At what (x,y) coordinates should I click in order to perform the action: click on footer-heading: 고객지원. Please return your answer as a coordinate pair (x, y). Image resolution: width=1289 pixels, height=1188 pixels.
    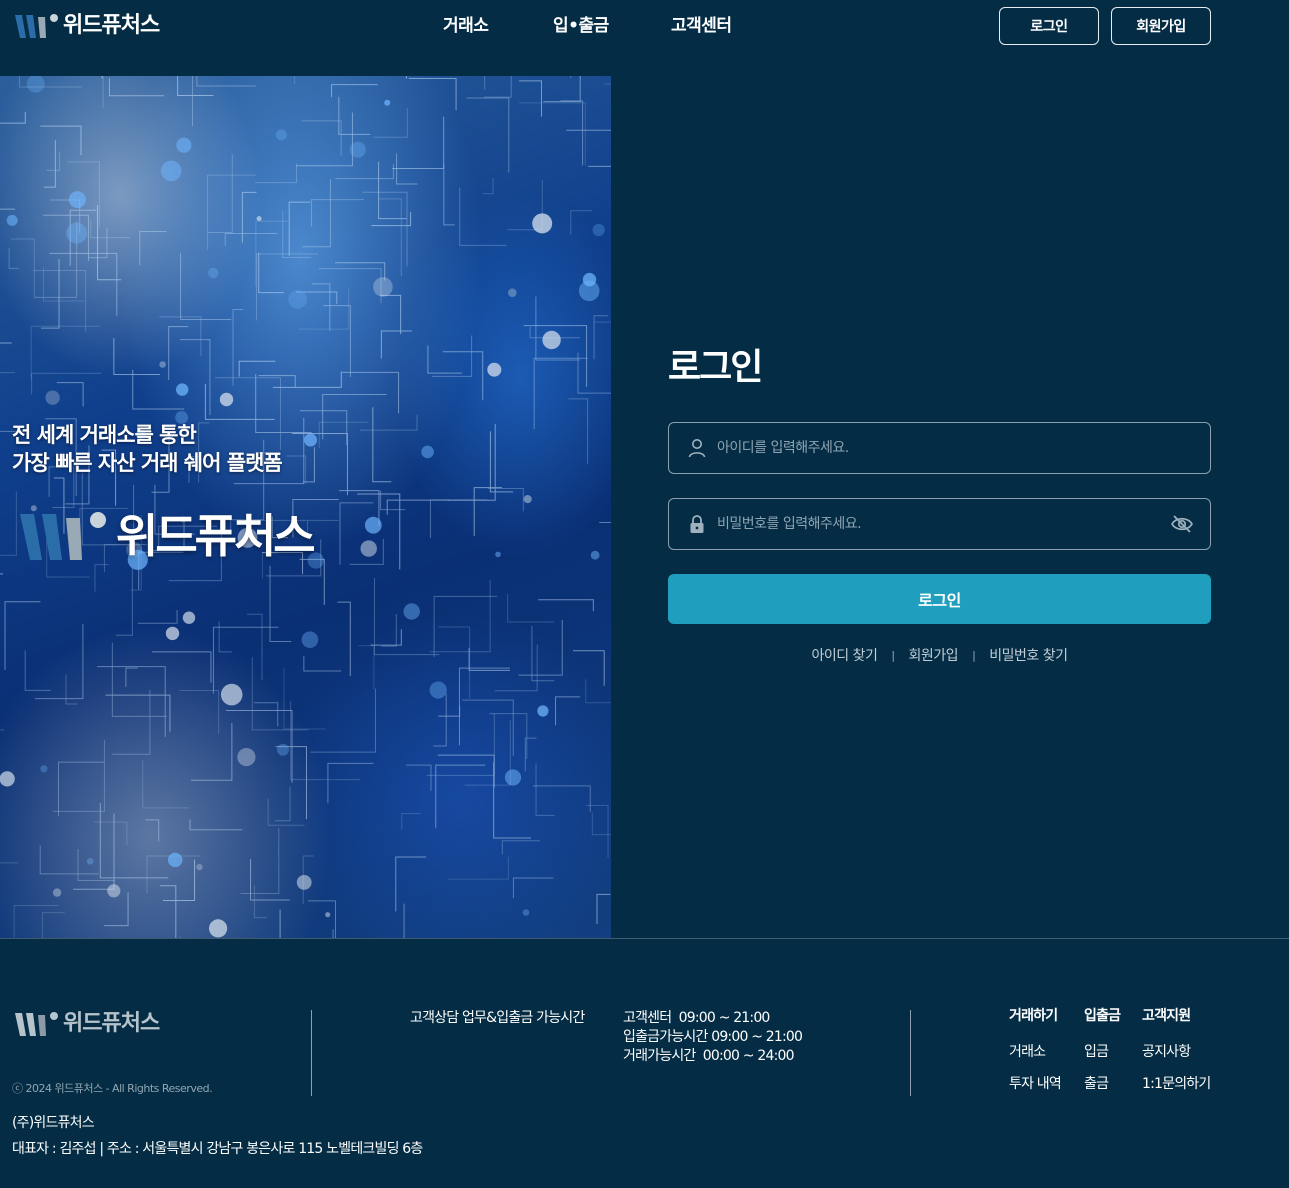
    Looking at the image, I should click on (1166, 1016).